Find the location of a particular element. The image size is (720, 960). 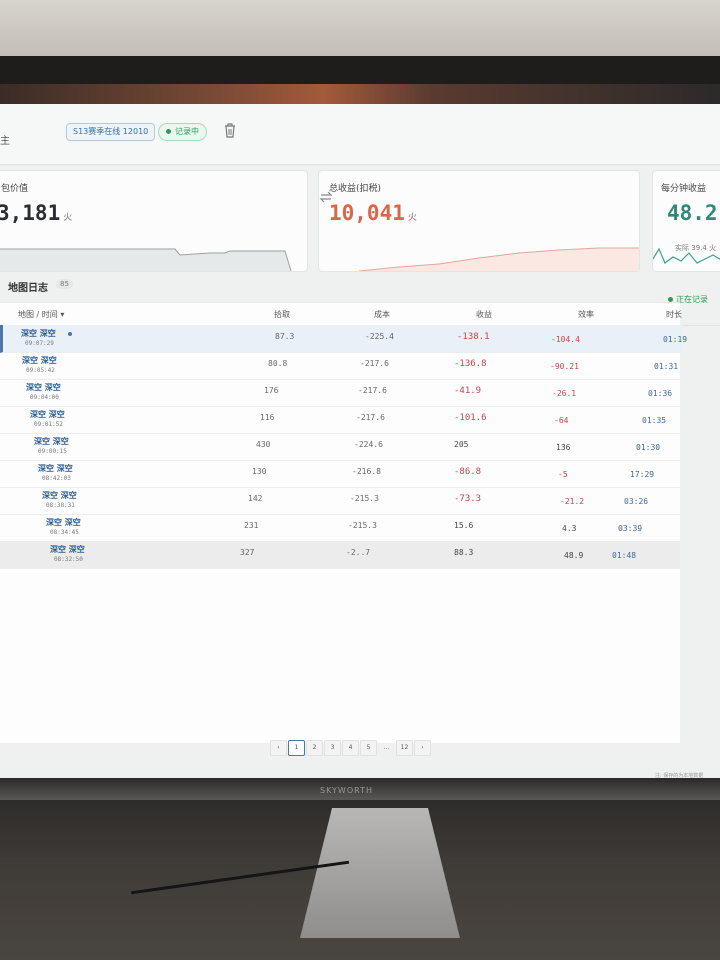

row-income: -138.1 is located at coordinates (473, 337).